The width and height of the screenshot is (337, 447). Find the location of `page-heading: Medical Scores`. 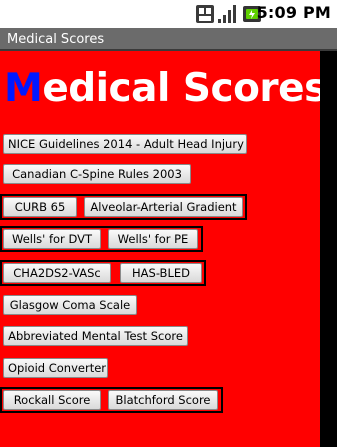

page-heading: Medical Scores is located at coordinates (165, 89).